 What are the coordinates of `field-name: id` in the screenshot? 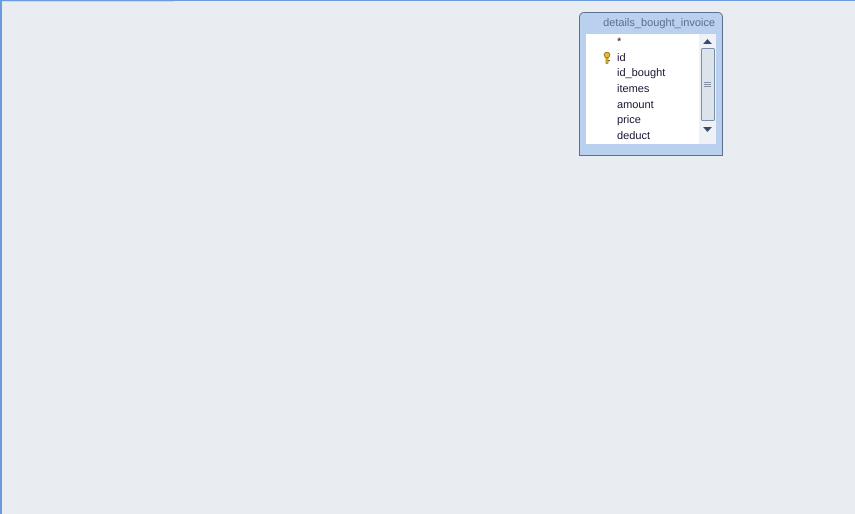 It's located at (621, 58).